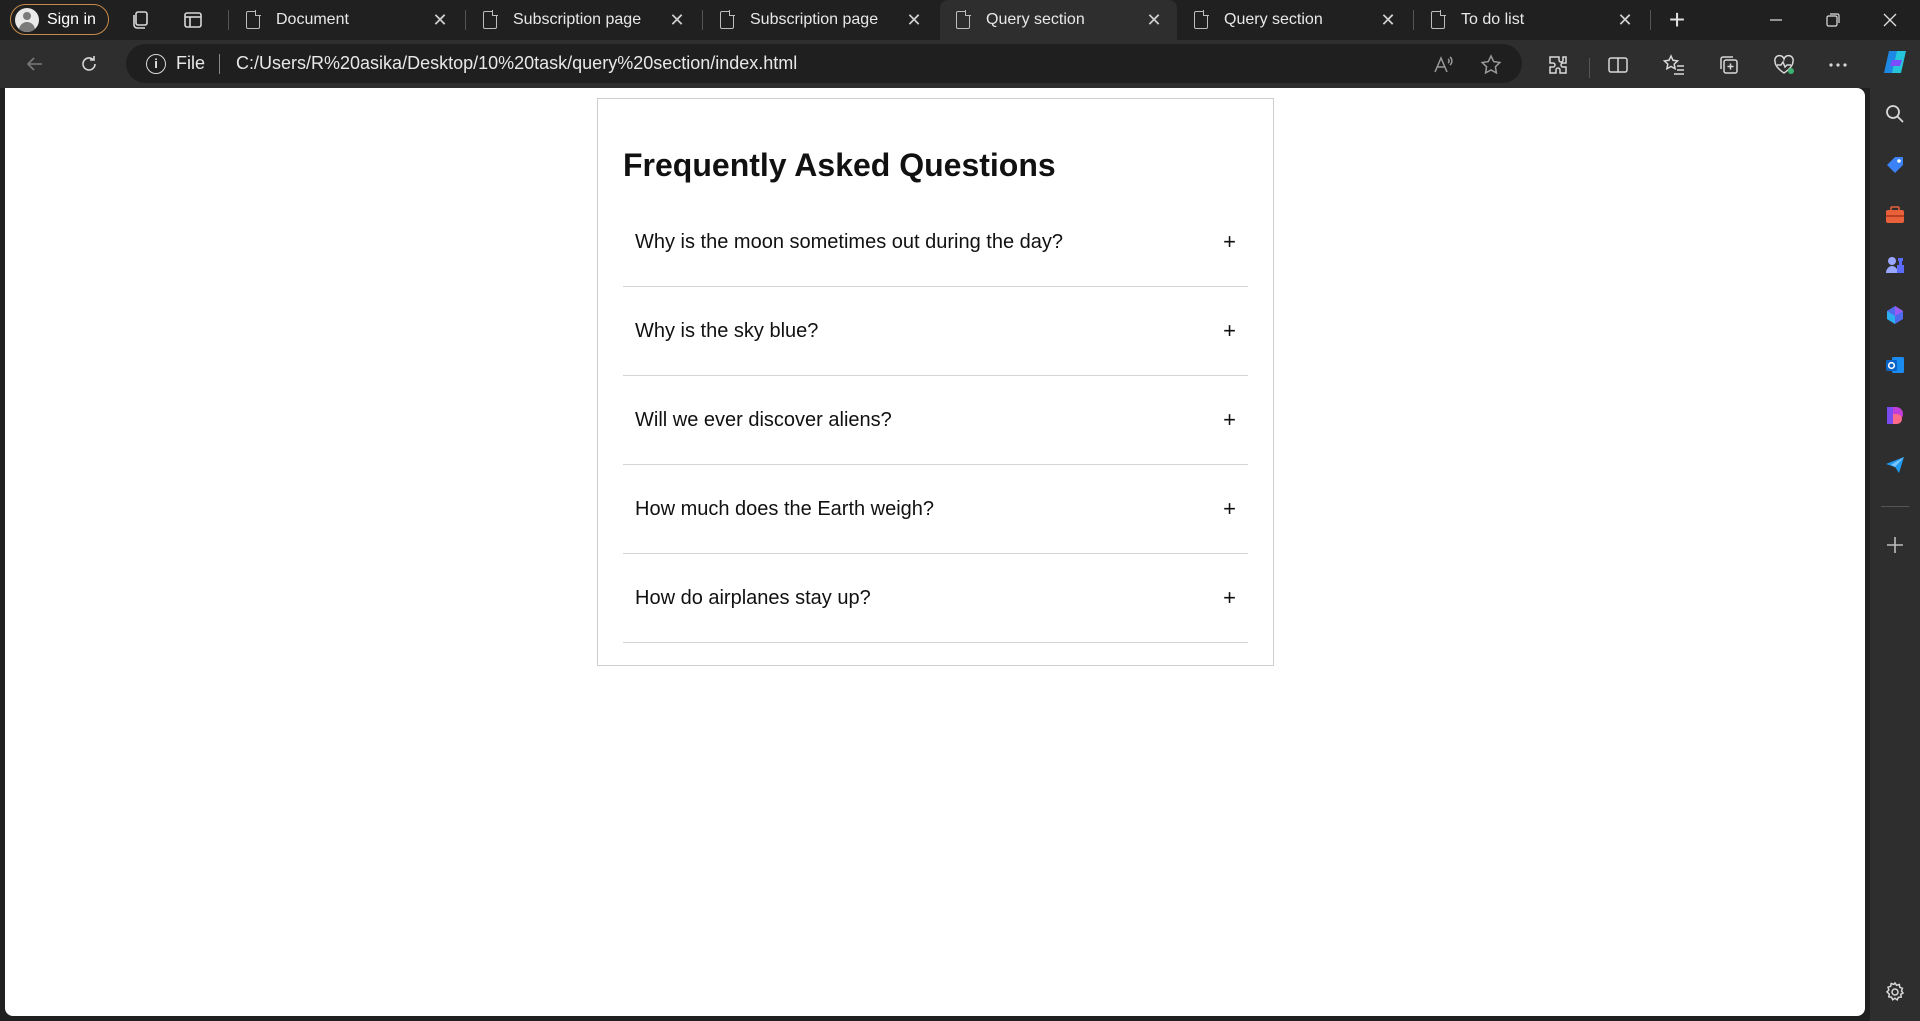  Describe the element at coordinates (1895, 545) in the screenshot. I see `add-sidebar-app-icon` at that location.